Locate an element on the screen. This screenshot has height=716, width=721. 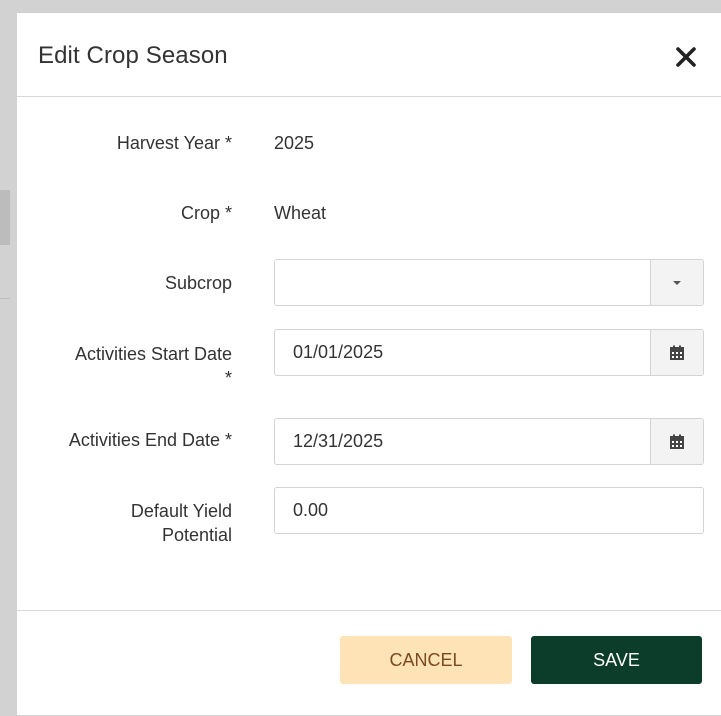
dialog-footer: CANCEL SAVE is located at coordinates (369, 663).